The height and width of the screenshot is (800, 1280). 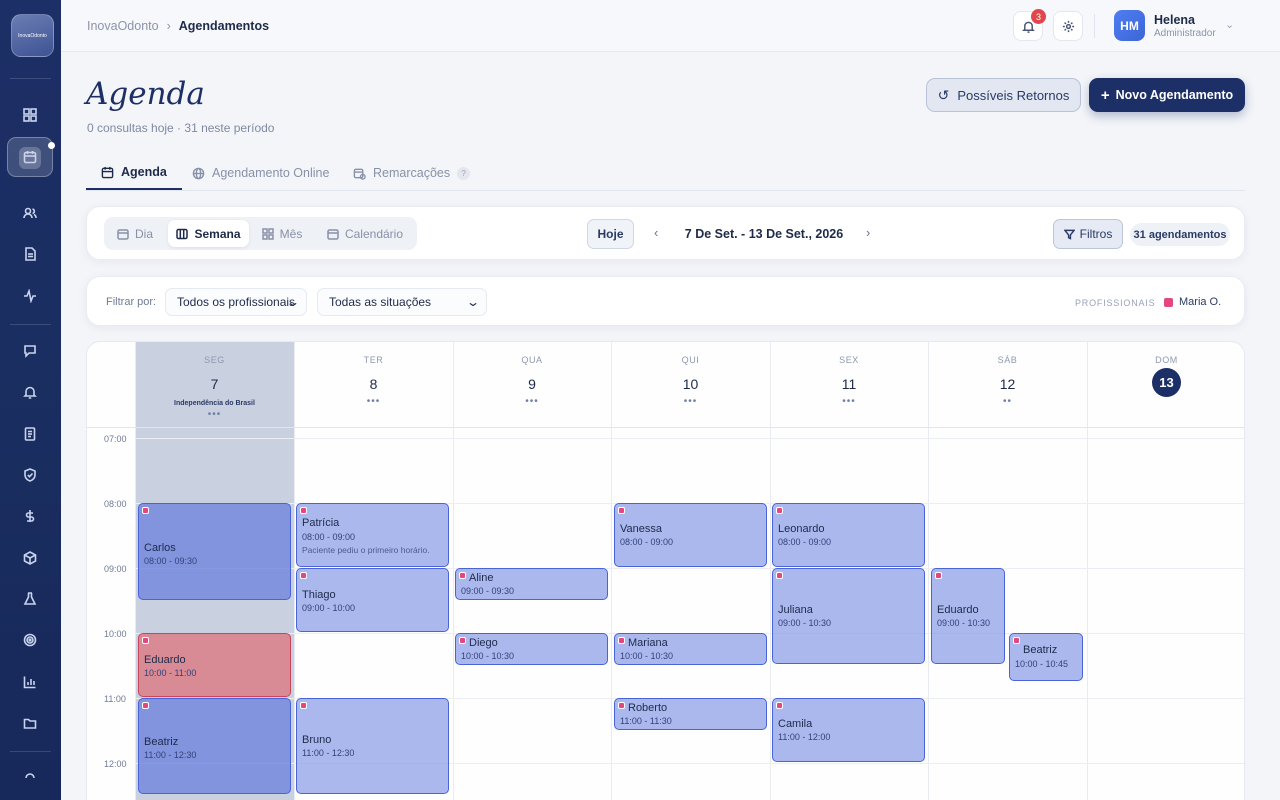 I want to click on professional-select-value: Todos os profissionais, so click(x=236, y=302).